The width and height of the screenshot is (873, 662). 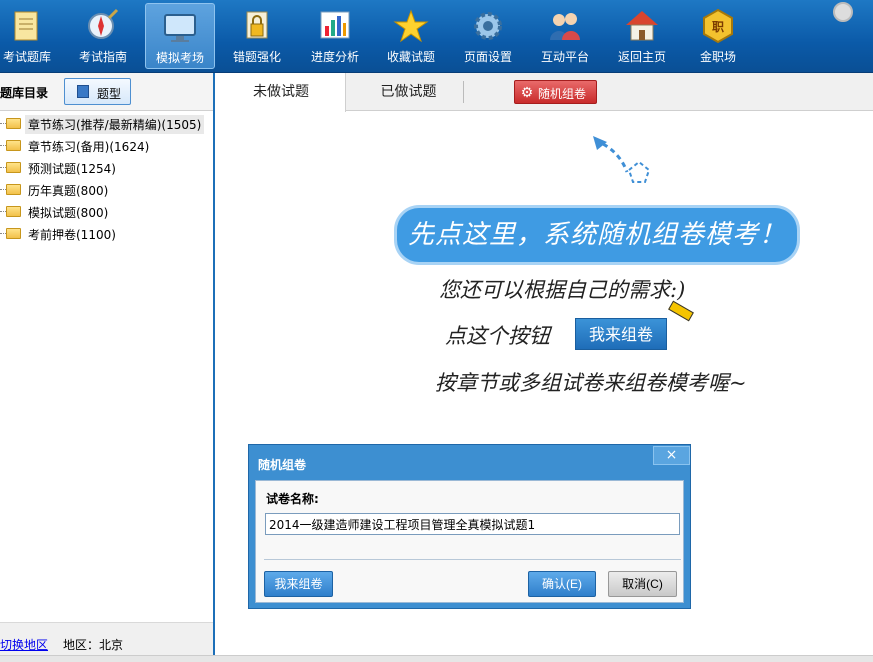 I want to click on toolbar-label: 互动平台, so click(x=564, y=57).